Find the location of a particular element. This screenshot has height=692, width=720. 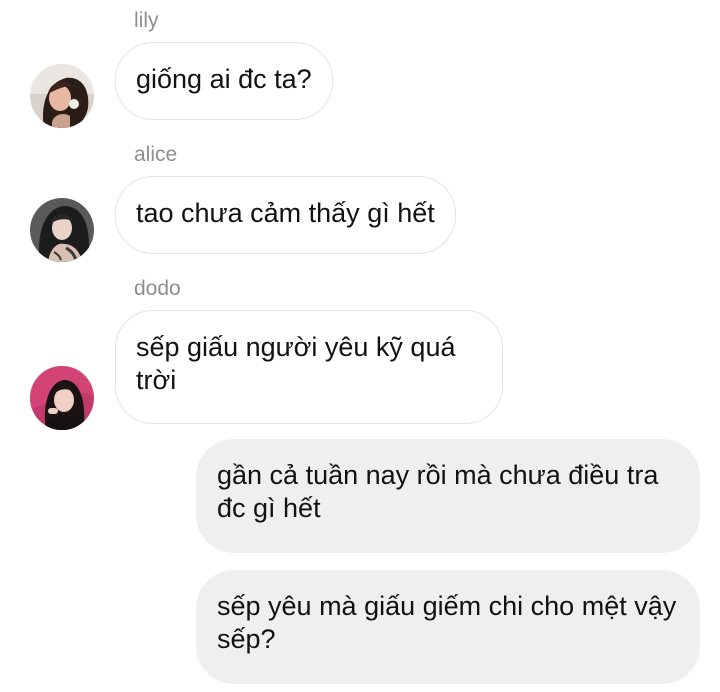

avatar-lily-image is located at coordinates (62, 96).